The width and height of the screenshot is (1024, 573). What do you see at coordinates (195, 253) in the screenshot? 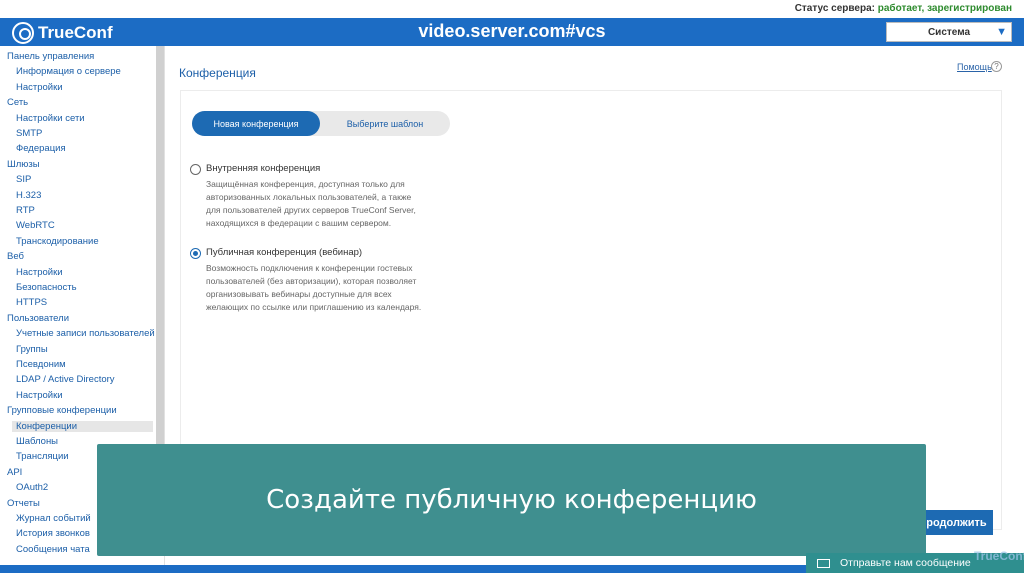
I see `radio-public-conference` at bounding box center [195, 253].